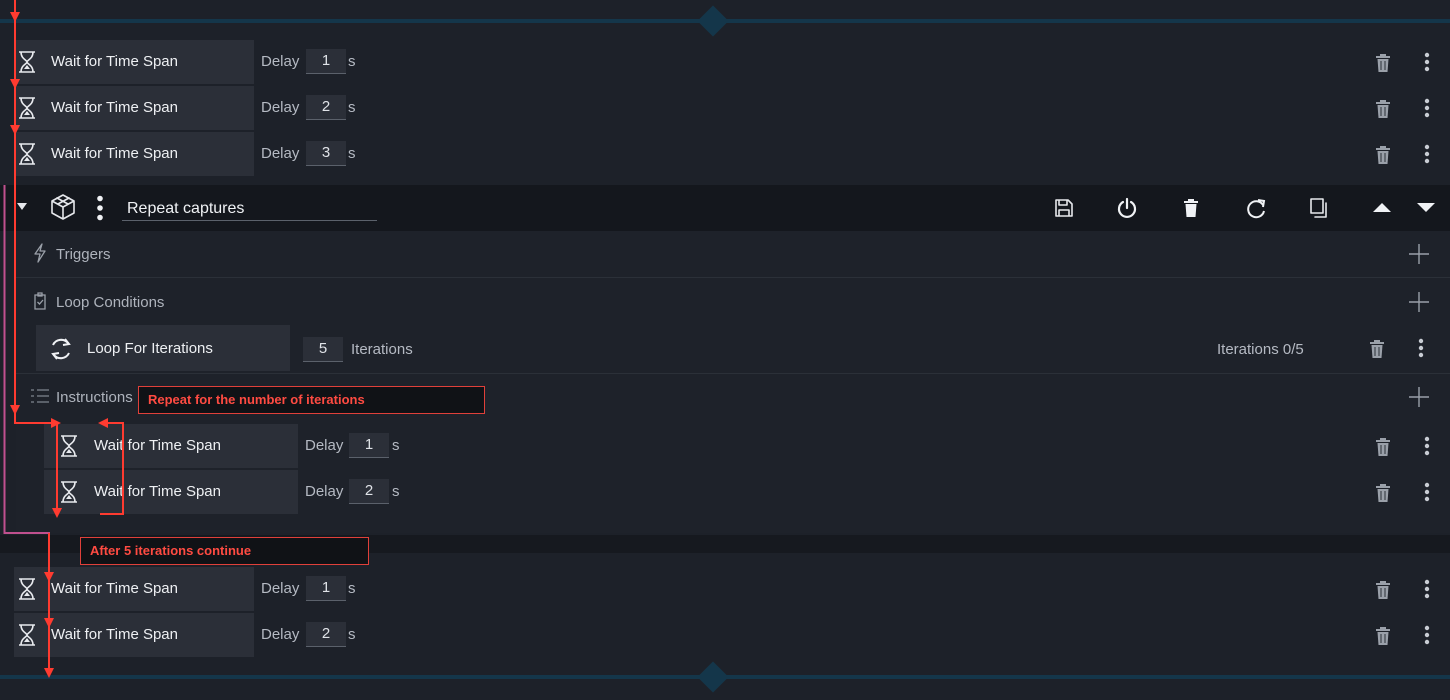 The image size is (1450, 700). Describe the element at coordinates (110, 302) in the screenshot. I see `loop-conditions-label: Loop Conditions` at that location.